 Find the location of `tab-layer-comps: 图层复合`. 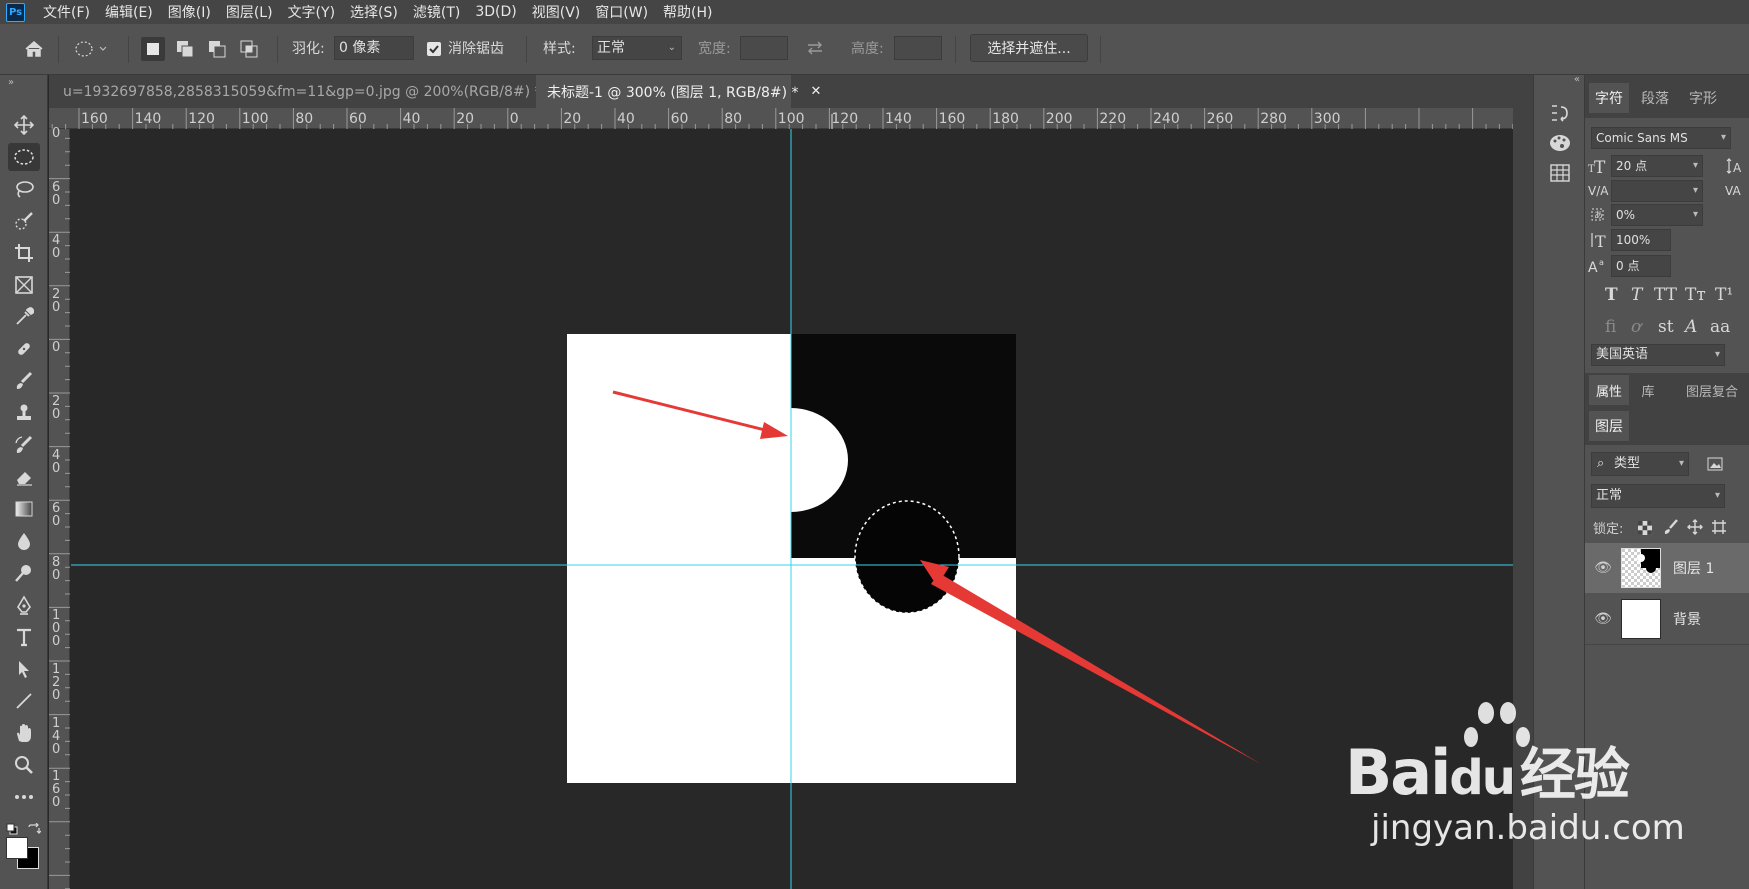

tab-layer-comps: 图层复合 is located at coordinates (1712, 390).